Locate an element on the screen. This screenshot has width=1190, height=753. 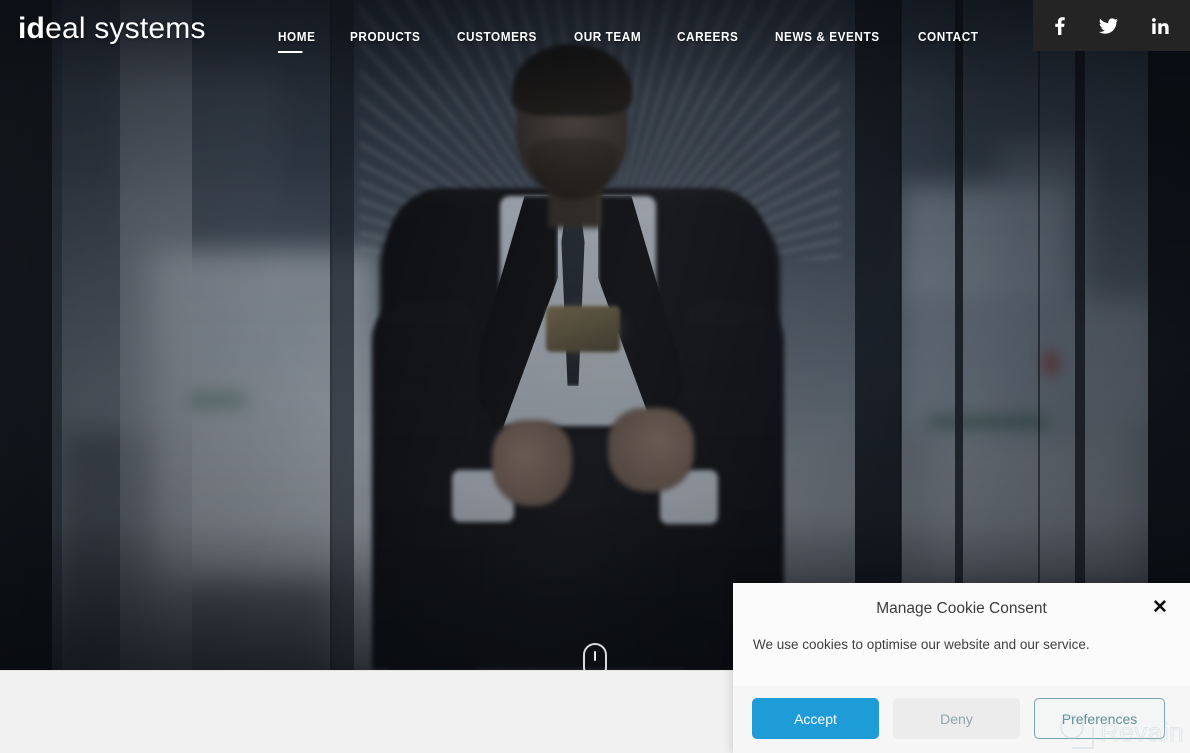
deny-button: Deny is located at coordinates (956, 718).